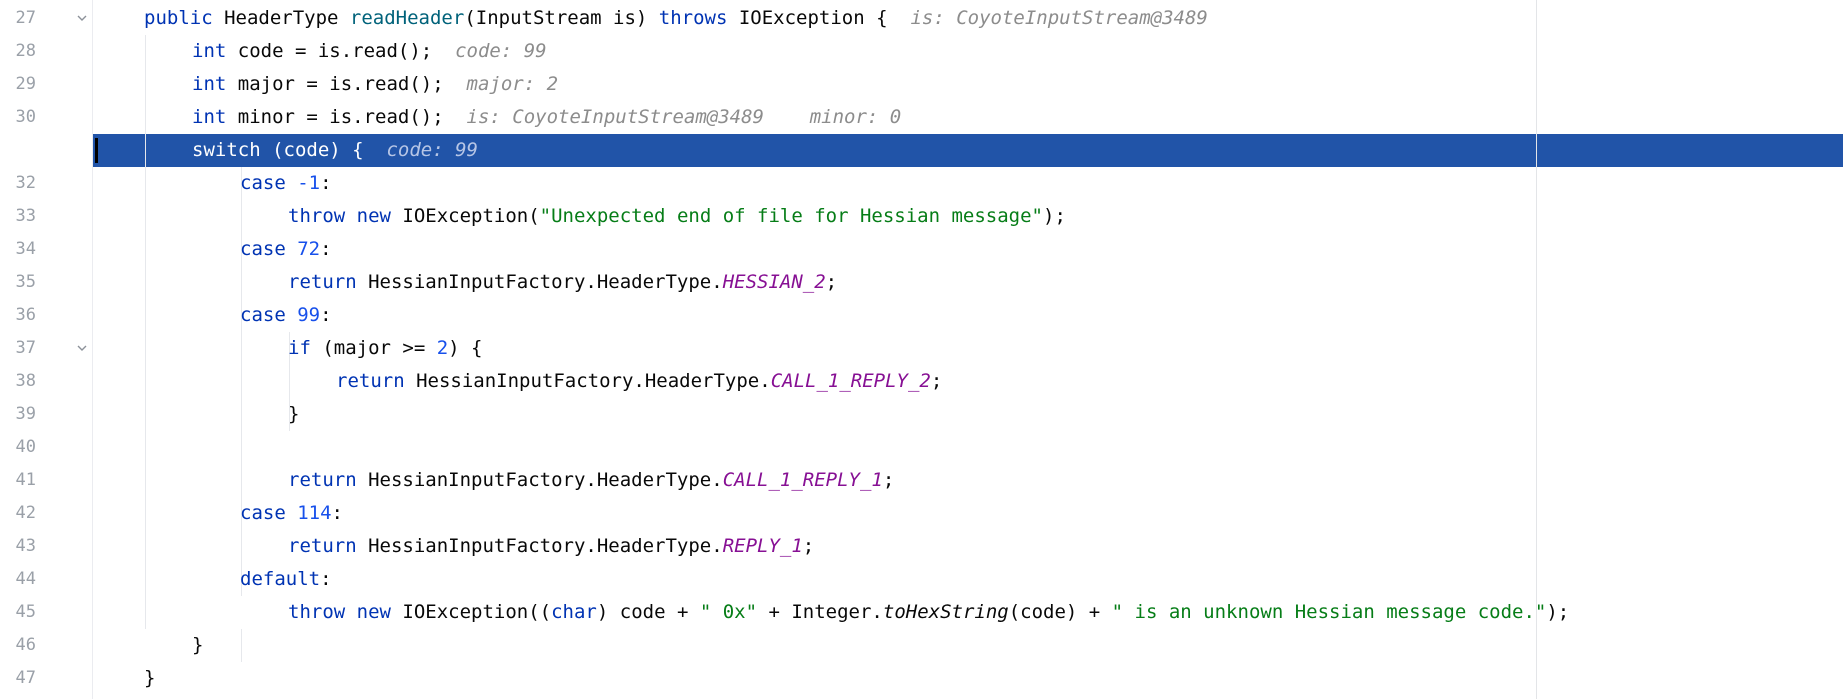 The image size is (1843, 699). I want to click on code-token: readHeader, so click(407, 18).